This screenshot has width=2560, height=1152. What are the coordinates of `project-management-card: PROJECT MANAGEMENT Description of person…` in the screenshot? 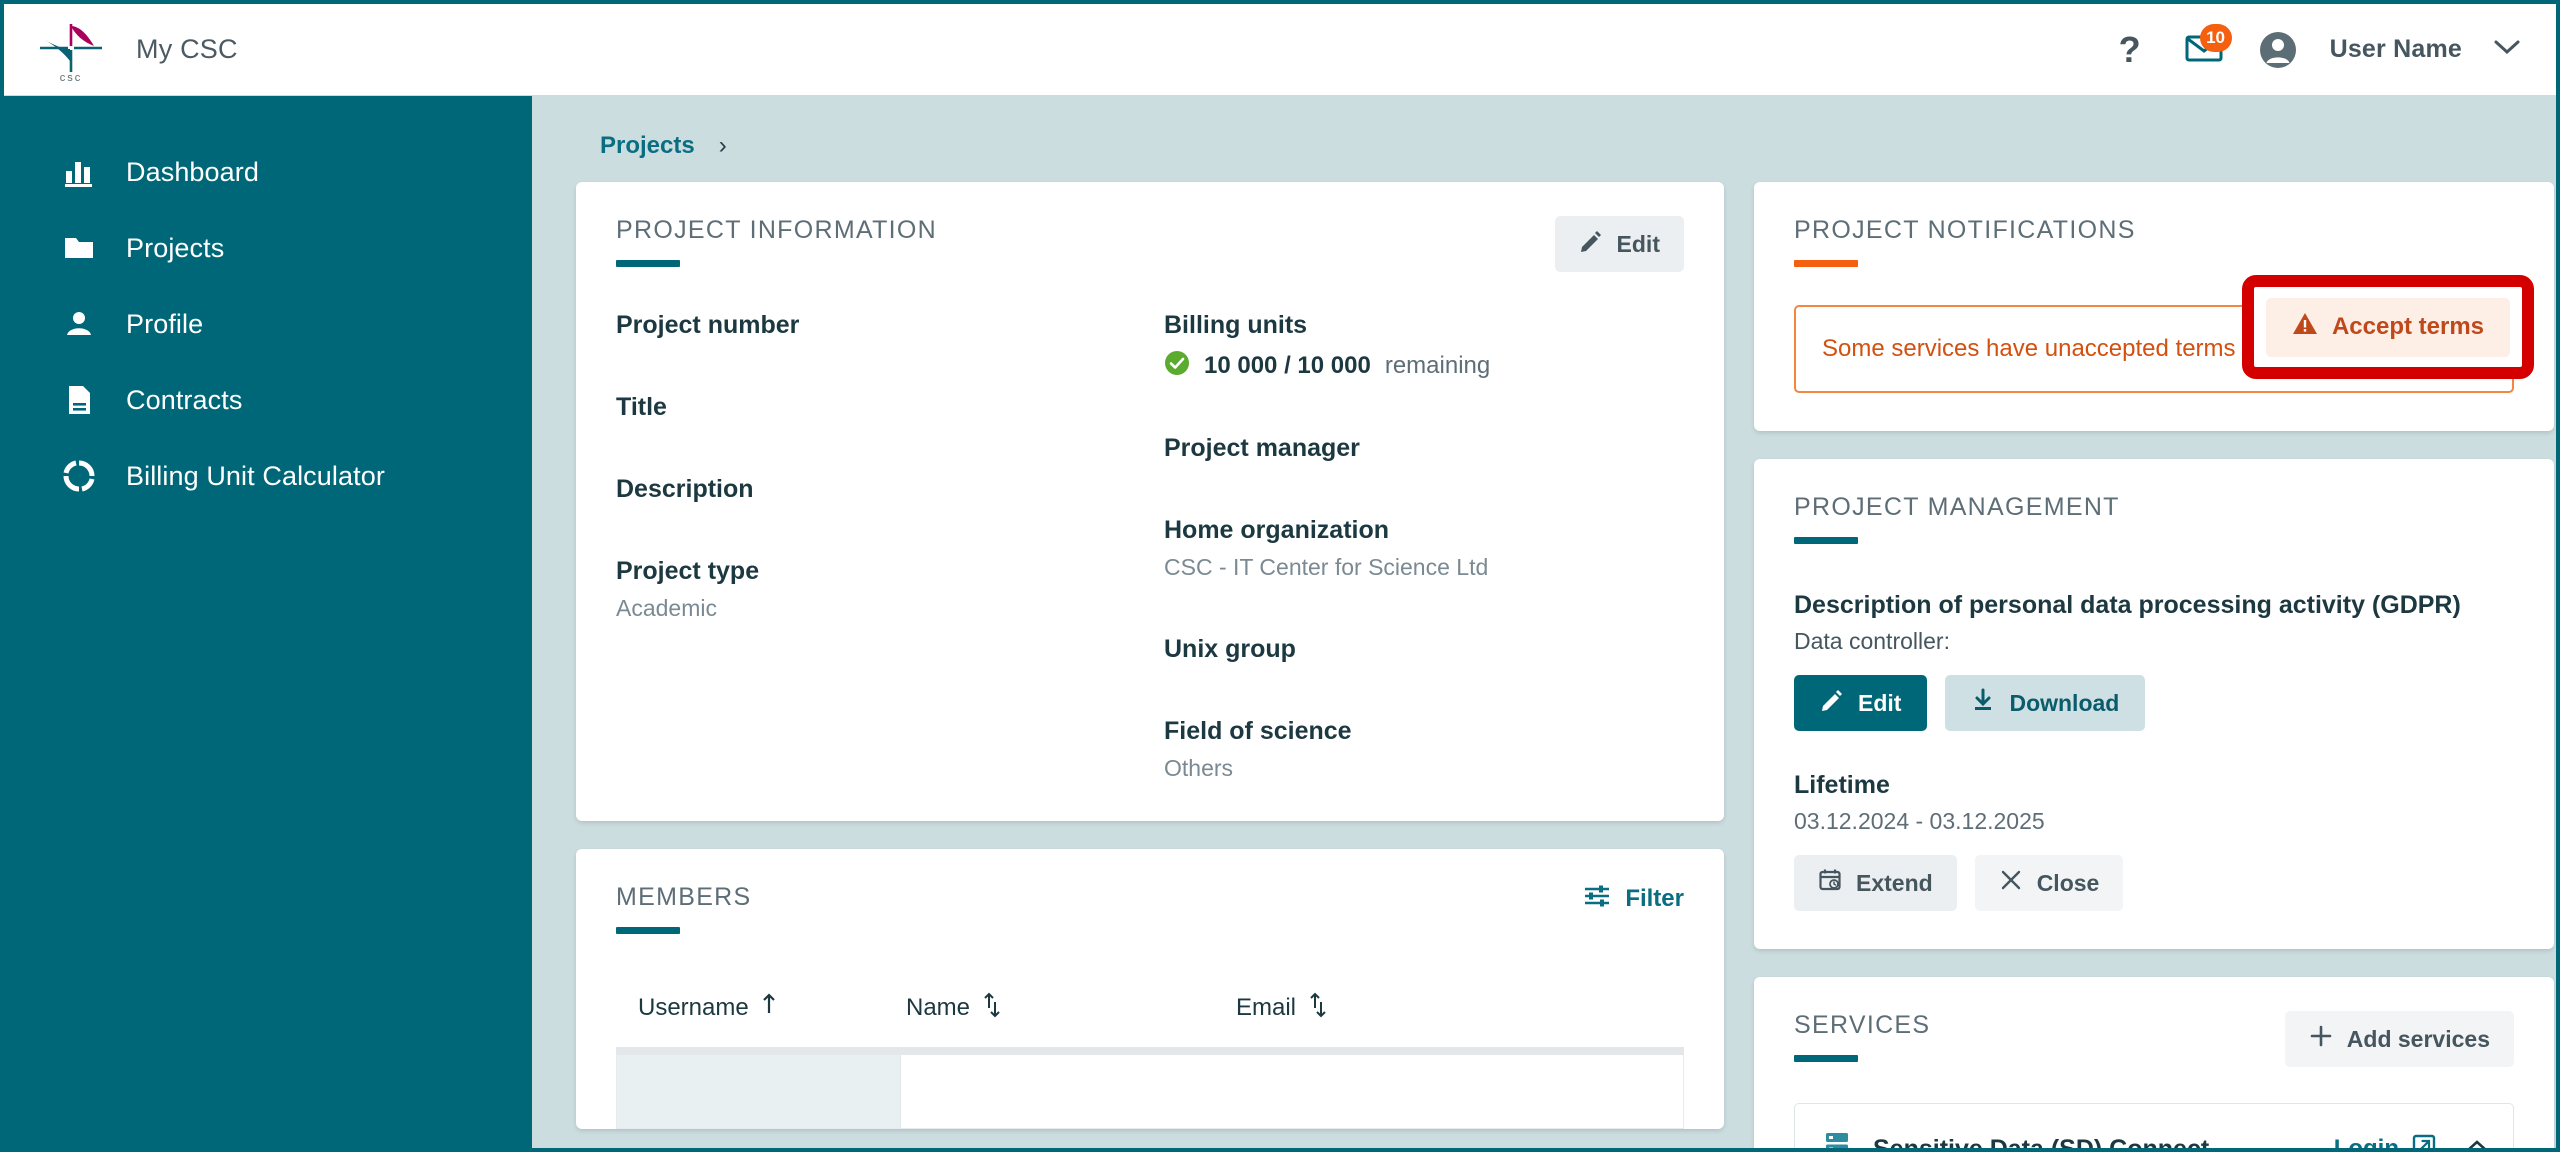 It's located at (2154, 704).